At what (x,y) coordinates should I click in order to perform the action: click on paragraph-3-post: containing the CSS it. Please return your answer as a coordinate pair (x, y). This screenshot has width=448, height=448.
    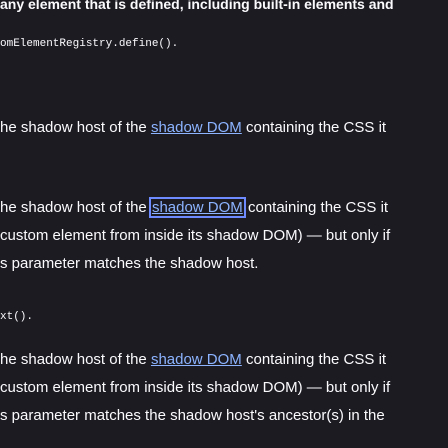
    Looking at the image, I should click on (314, 359).